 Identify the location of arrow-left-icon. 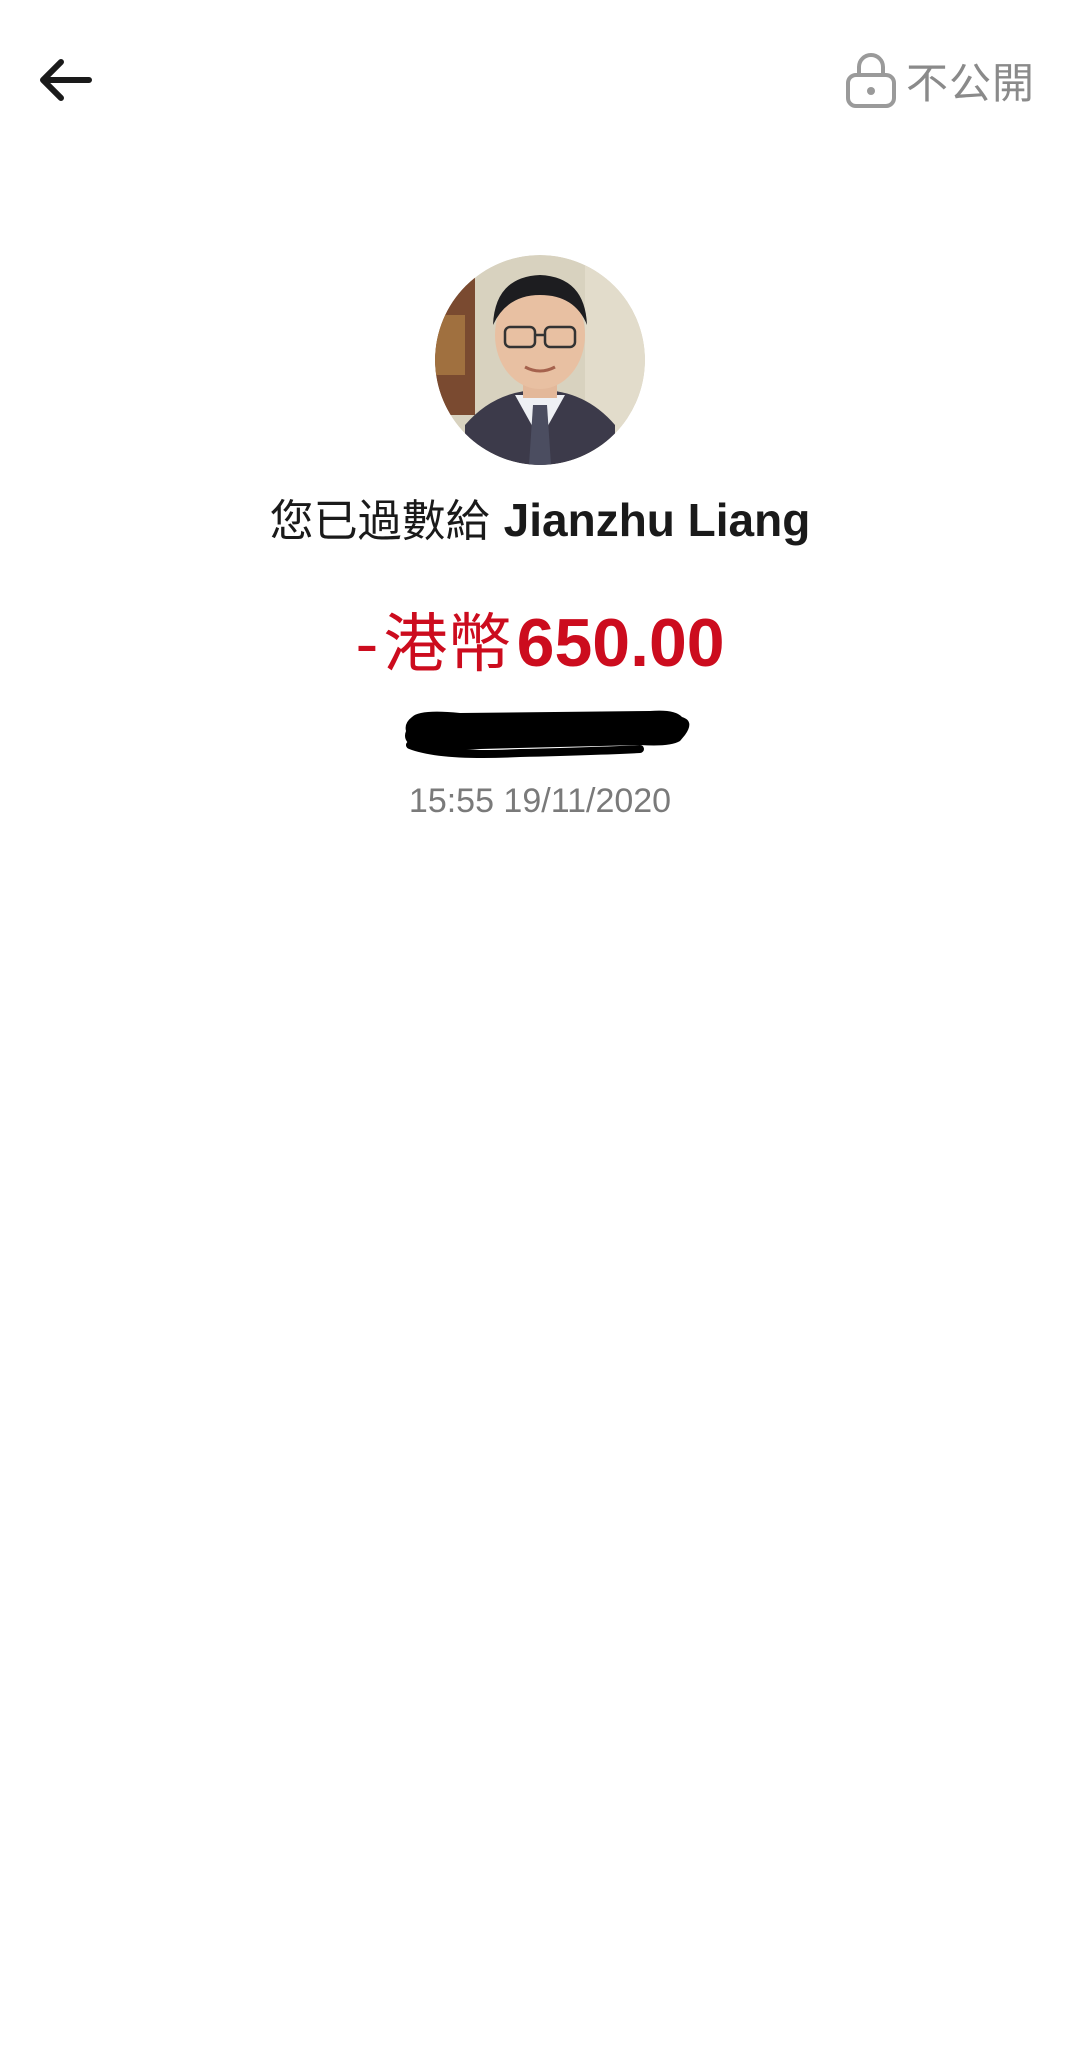
(66, 80).